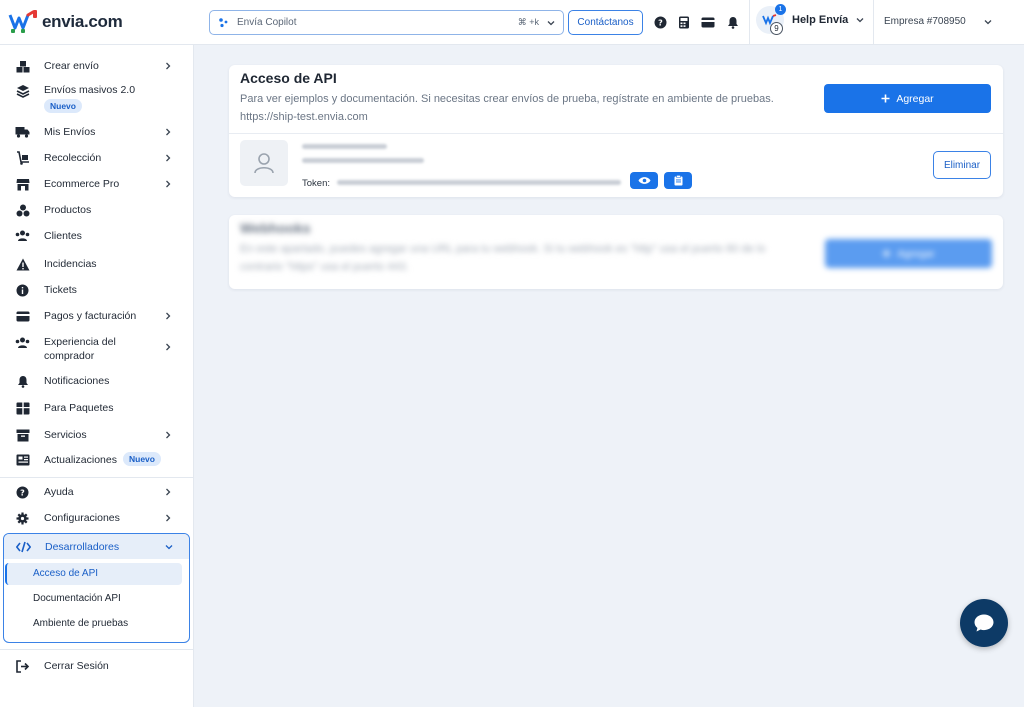  What do you see at coordinates (22, 435) in the screenshot?
I see `archive-icon` at bounding box center [22, 435].